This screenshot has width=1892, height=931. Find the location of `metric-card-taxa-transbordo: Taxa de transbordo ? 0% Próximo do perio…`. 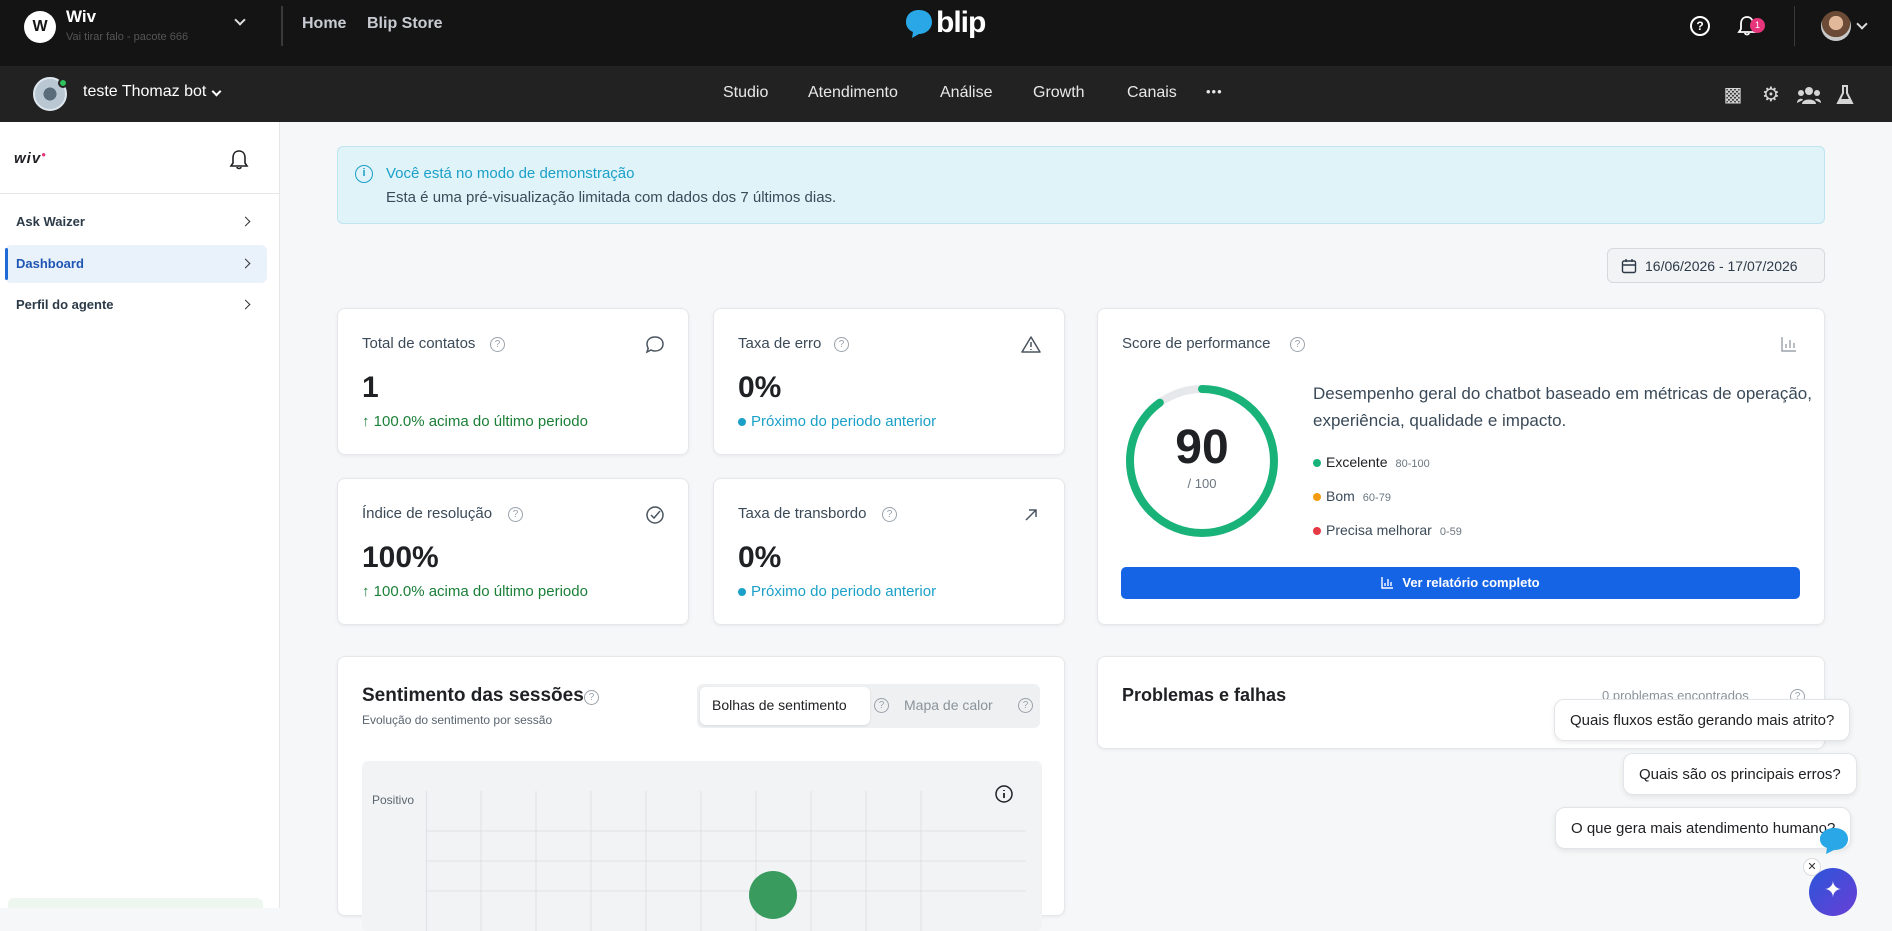

metric-card-taxa-transbordo: Taxa de transbordo ? 0% Próximo do perio… is located at coordinates (889, 551).